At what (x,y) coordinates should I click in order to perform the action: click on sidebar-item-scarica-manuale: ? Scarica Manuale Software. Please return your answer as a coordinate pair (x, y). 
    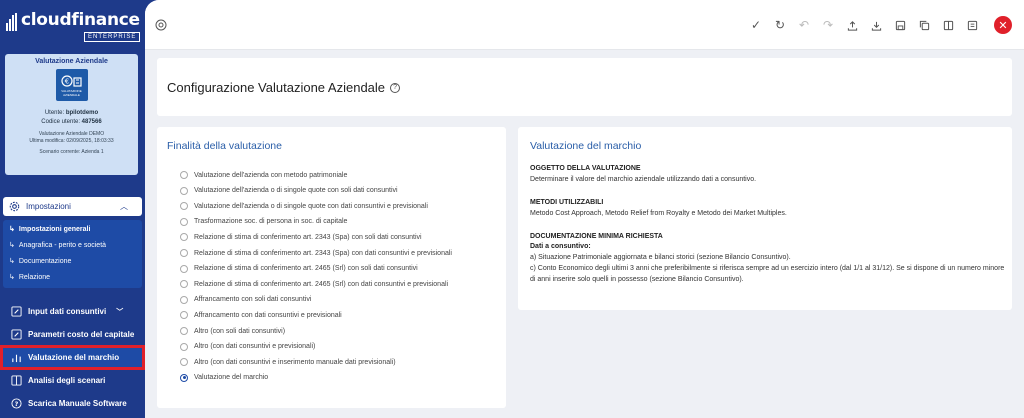
    Looking at the image, I should click on (72, 403).